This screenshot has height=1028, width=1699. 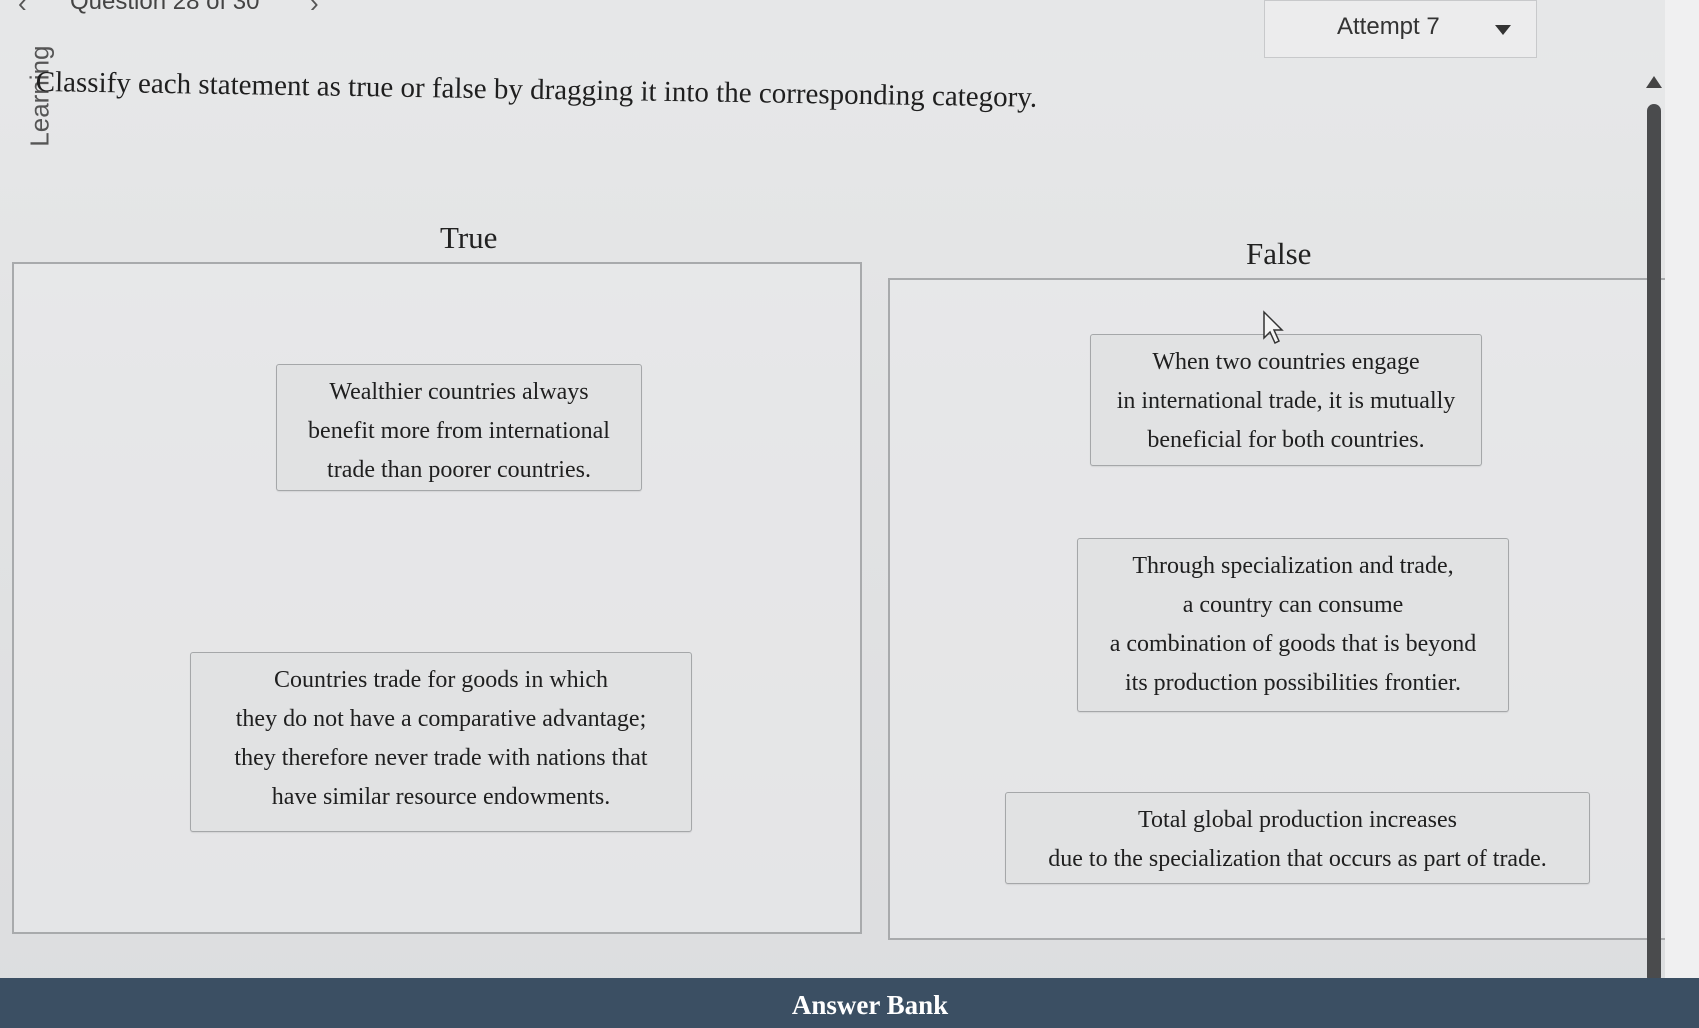 What do you see at coordinates (1279, 253) in the screenshot?
I see `false-category-title: False` at bounding box center [1279, 253].